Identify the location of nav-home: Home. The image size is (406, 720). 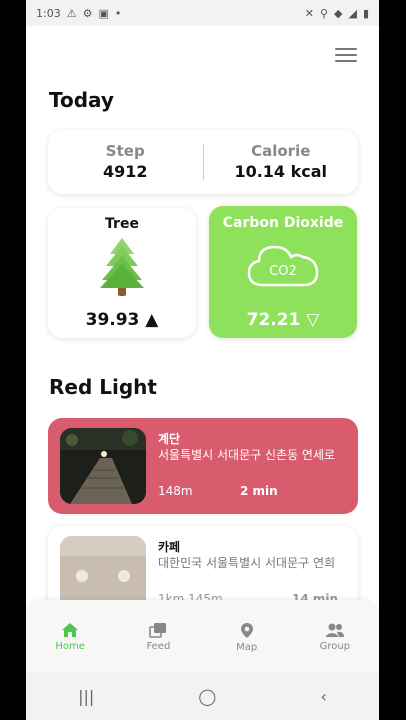
(70, 636).